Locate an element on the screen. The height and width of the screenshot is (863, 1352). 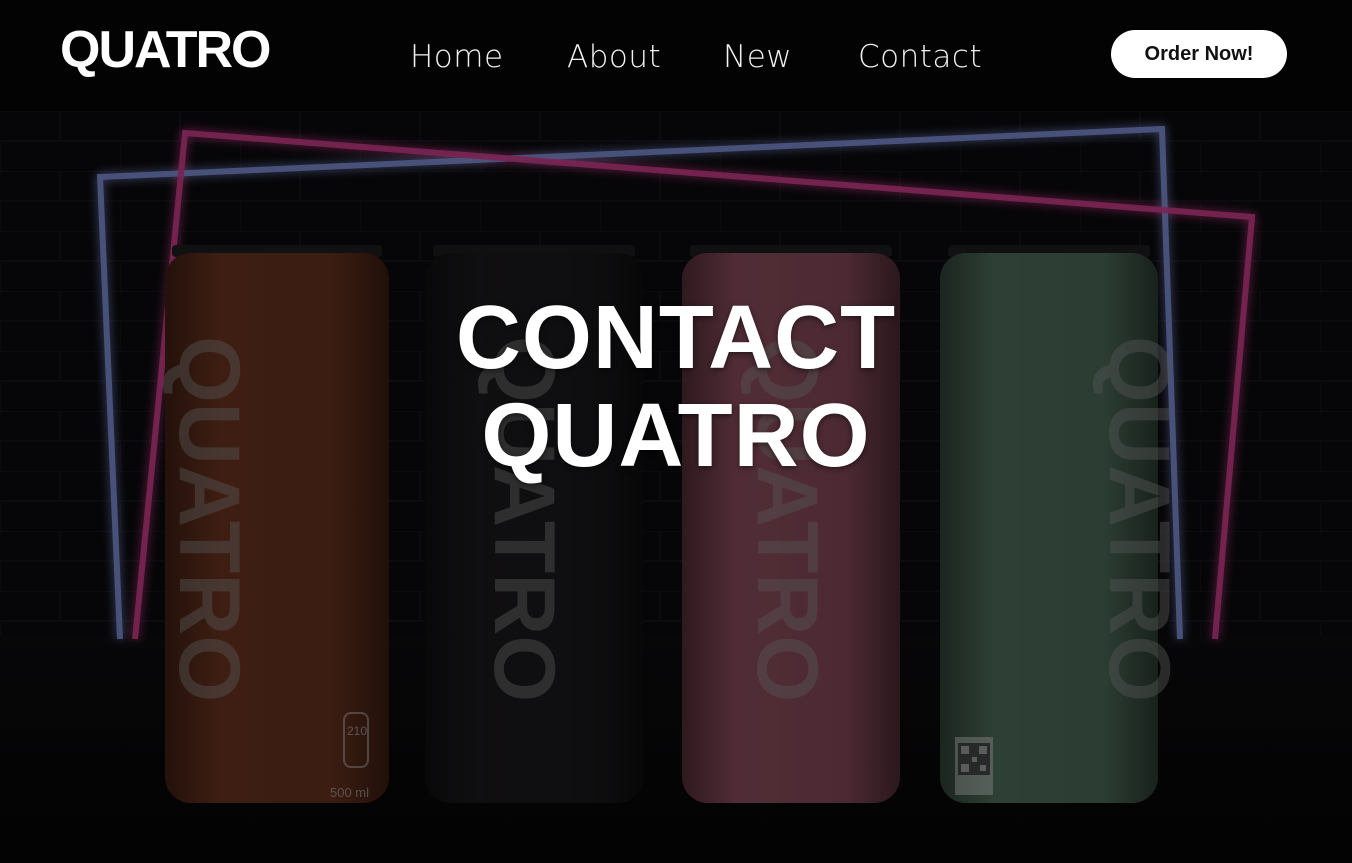
hero-title-line-1: CONTACT is located at coordinates (676, 338).